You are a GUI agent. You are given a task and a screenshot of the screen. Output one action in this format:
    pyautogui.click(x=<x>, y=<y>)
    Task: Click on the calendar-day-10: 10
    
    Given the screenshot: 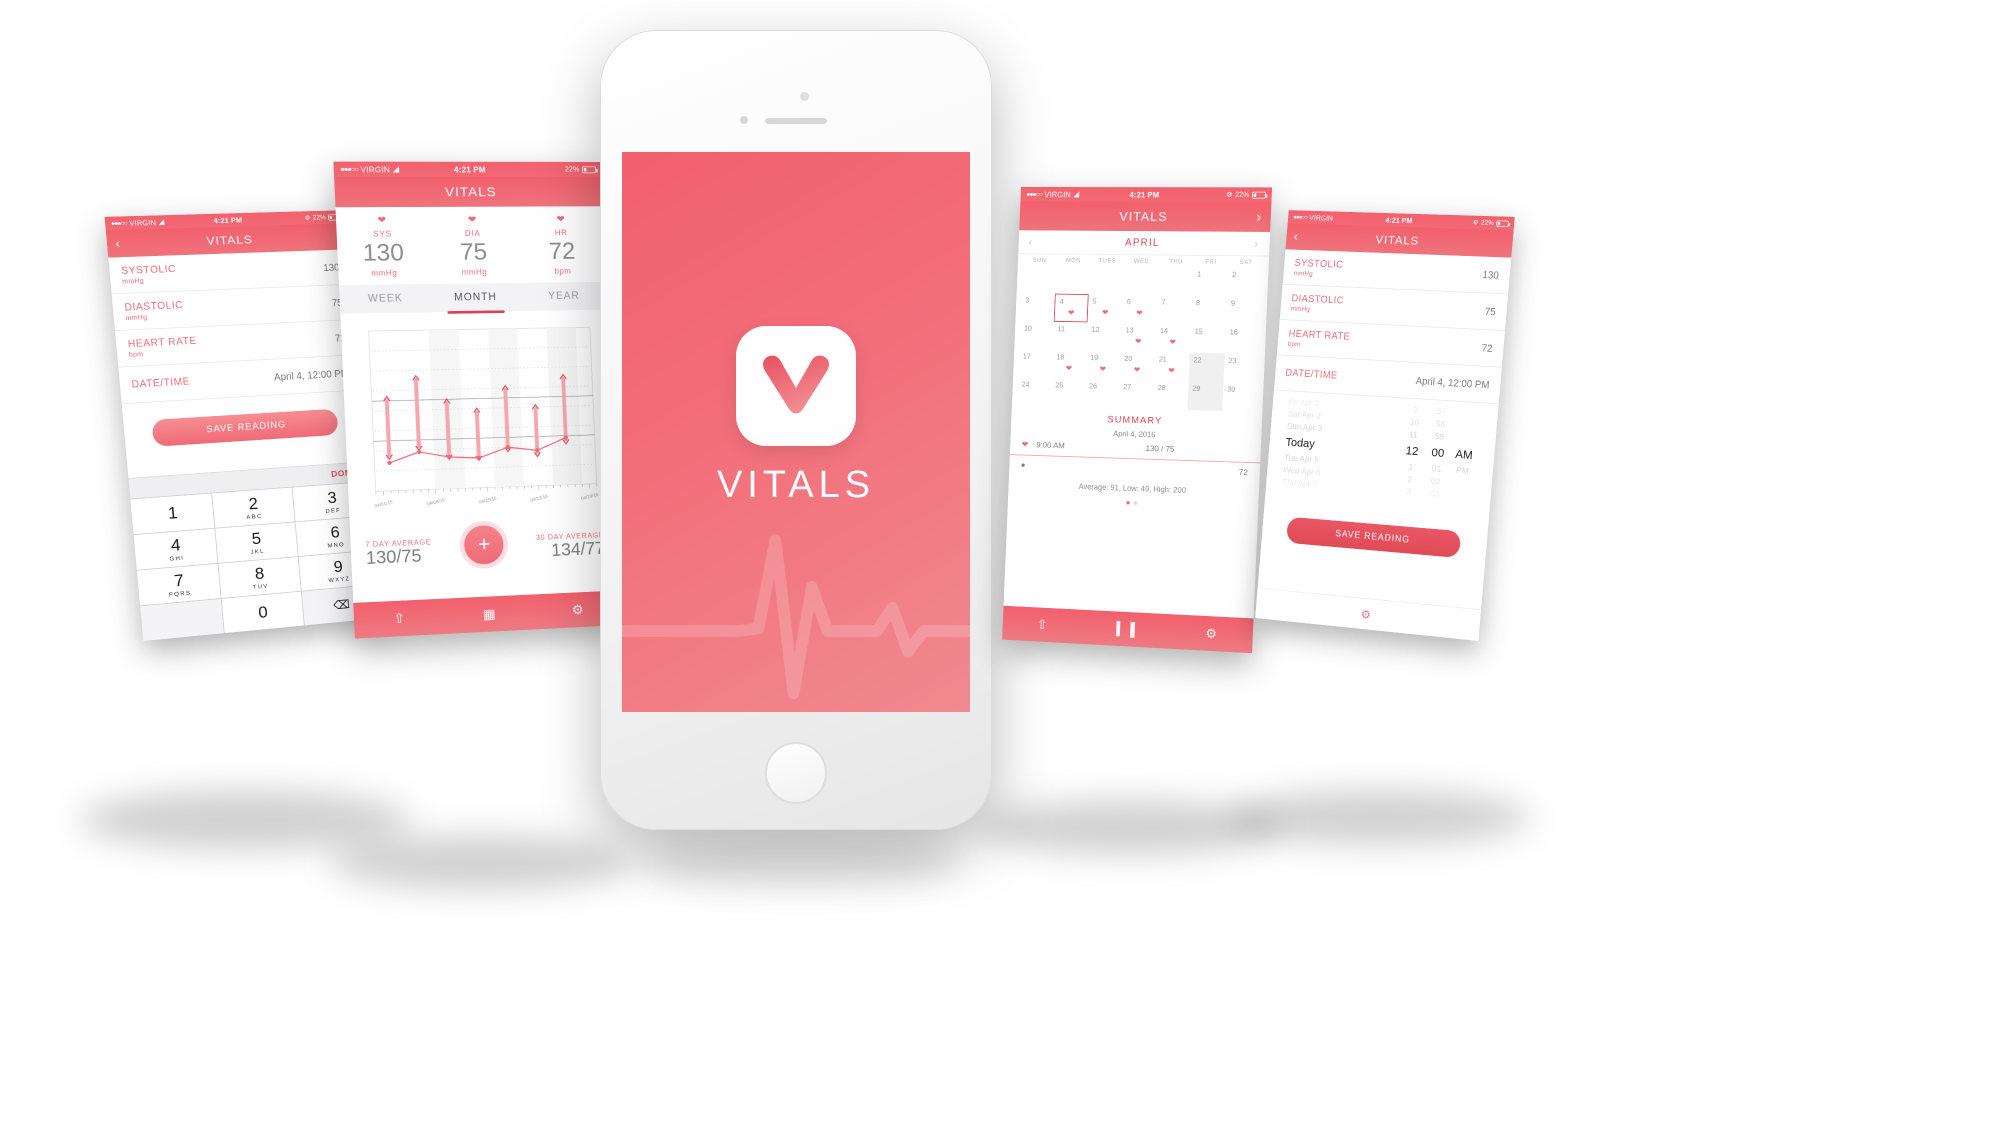 What is the action you would take?
    pyautogui.click(x=1036, y=335)
    